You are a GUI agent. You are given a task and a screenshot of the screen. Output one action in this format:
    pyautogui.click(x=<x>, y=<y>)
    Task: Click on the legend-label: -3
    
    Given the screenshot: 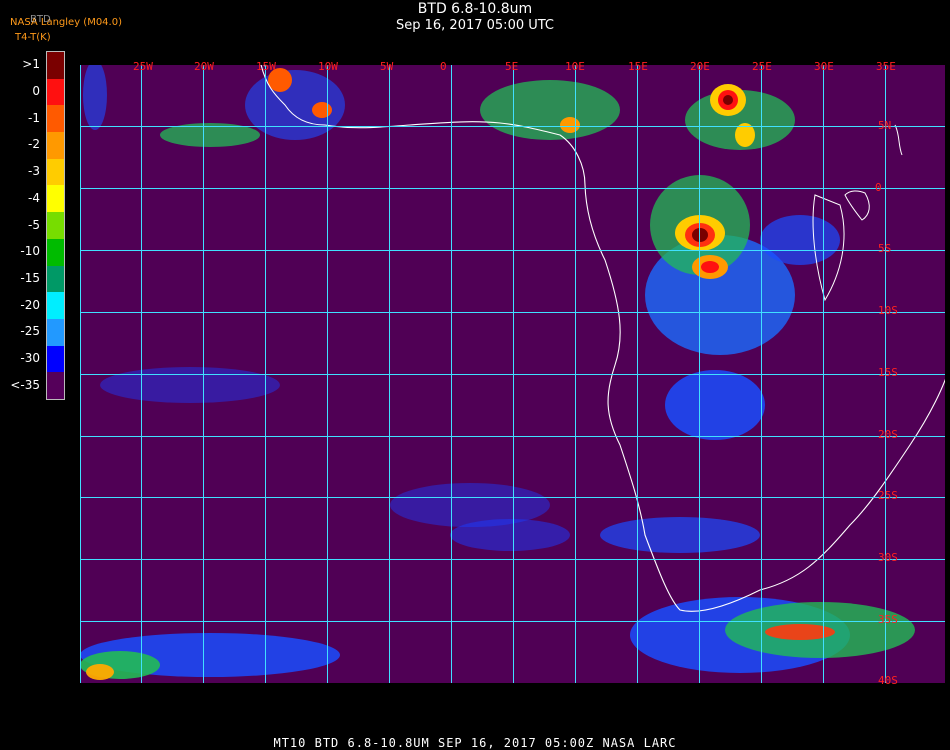 What is the action you would take?
    pyautogui.click(x=34, y=171)
    